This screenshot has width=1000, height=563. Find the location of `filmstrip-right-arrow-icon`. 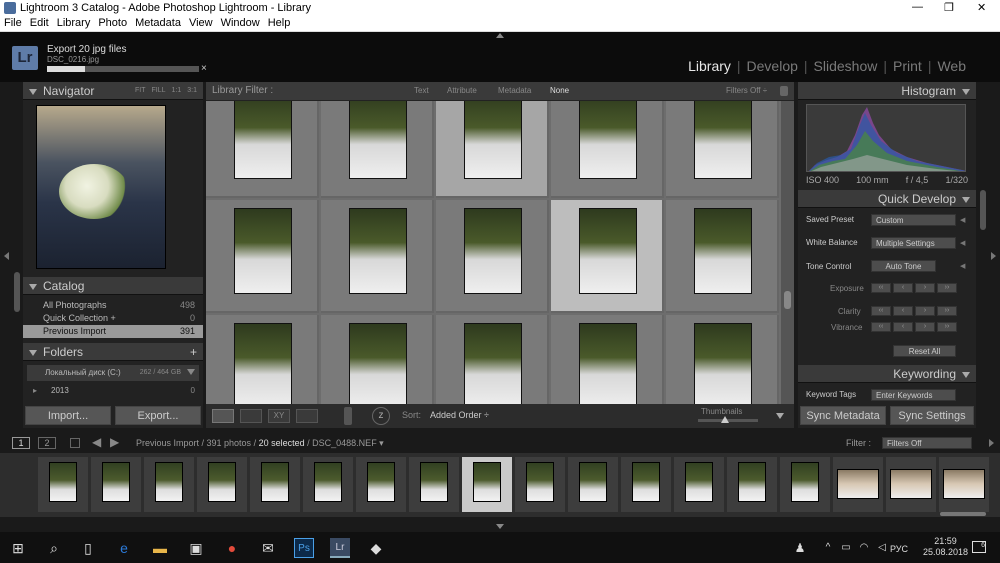

filmstrip-right-arrow-icon is located at coordinates (991, 443).